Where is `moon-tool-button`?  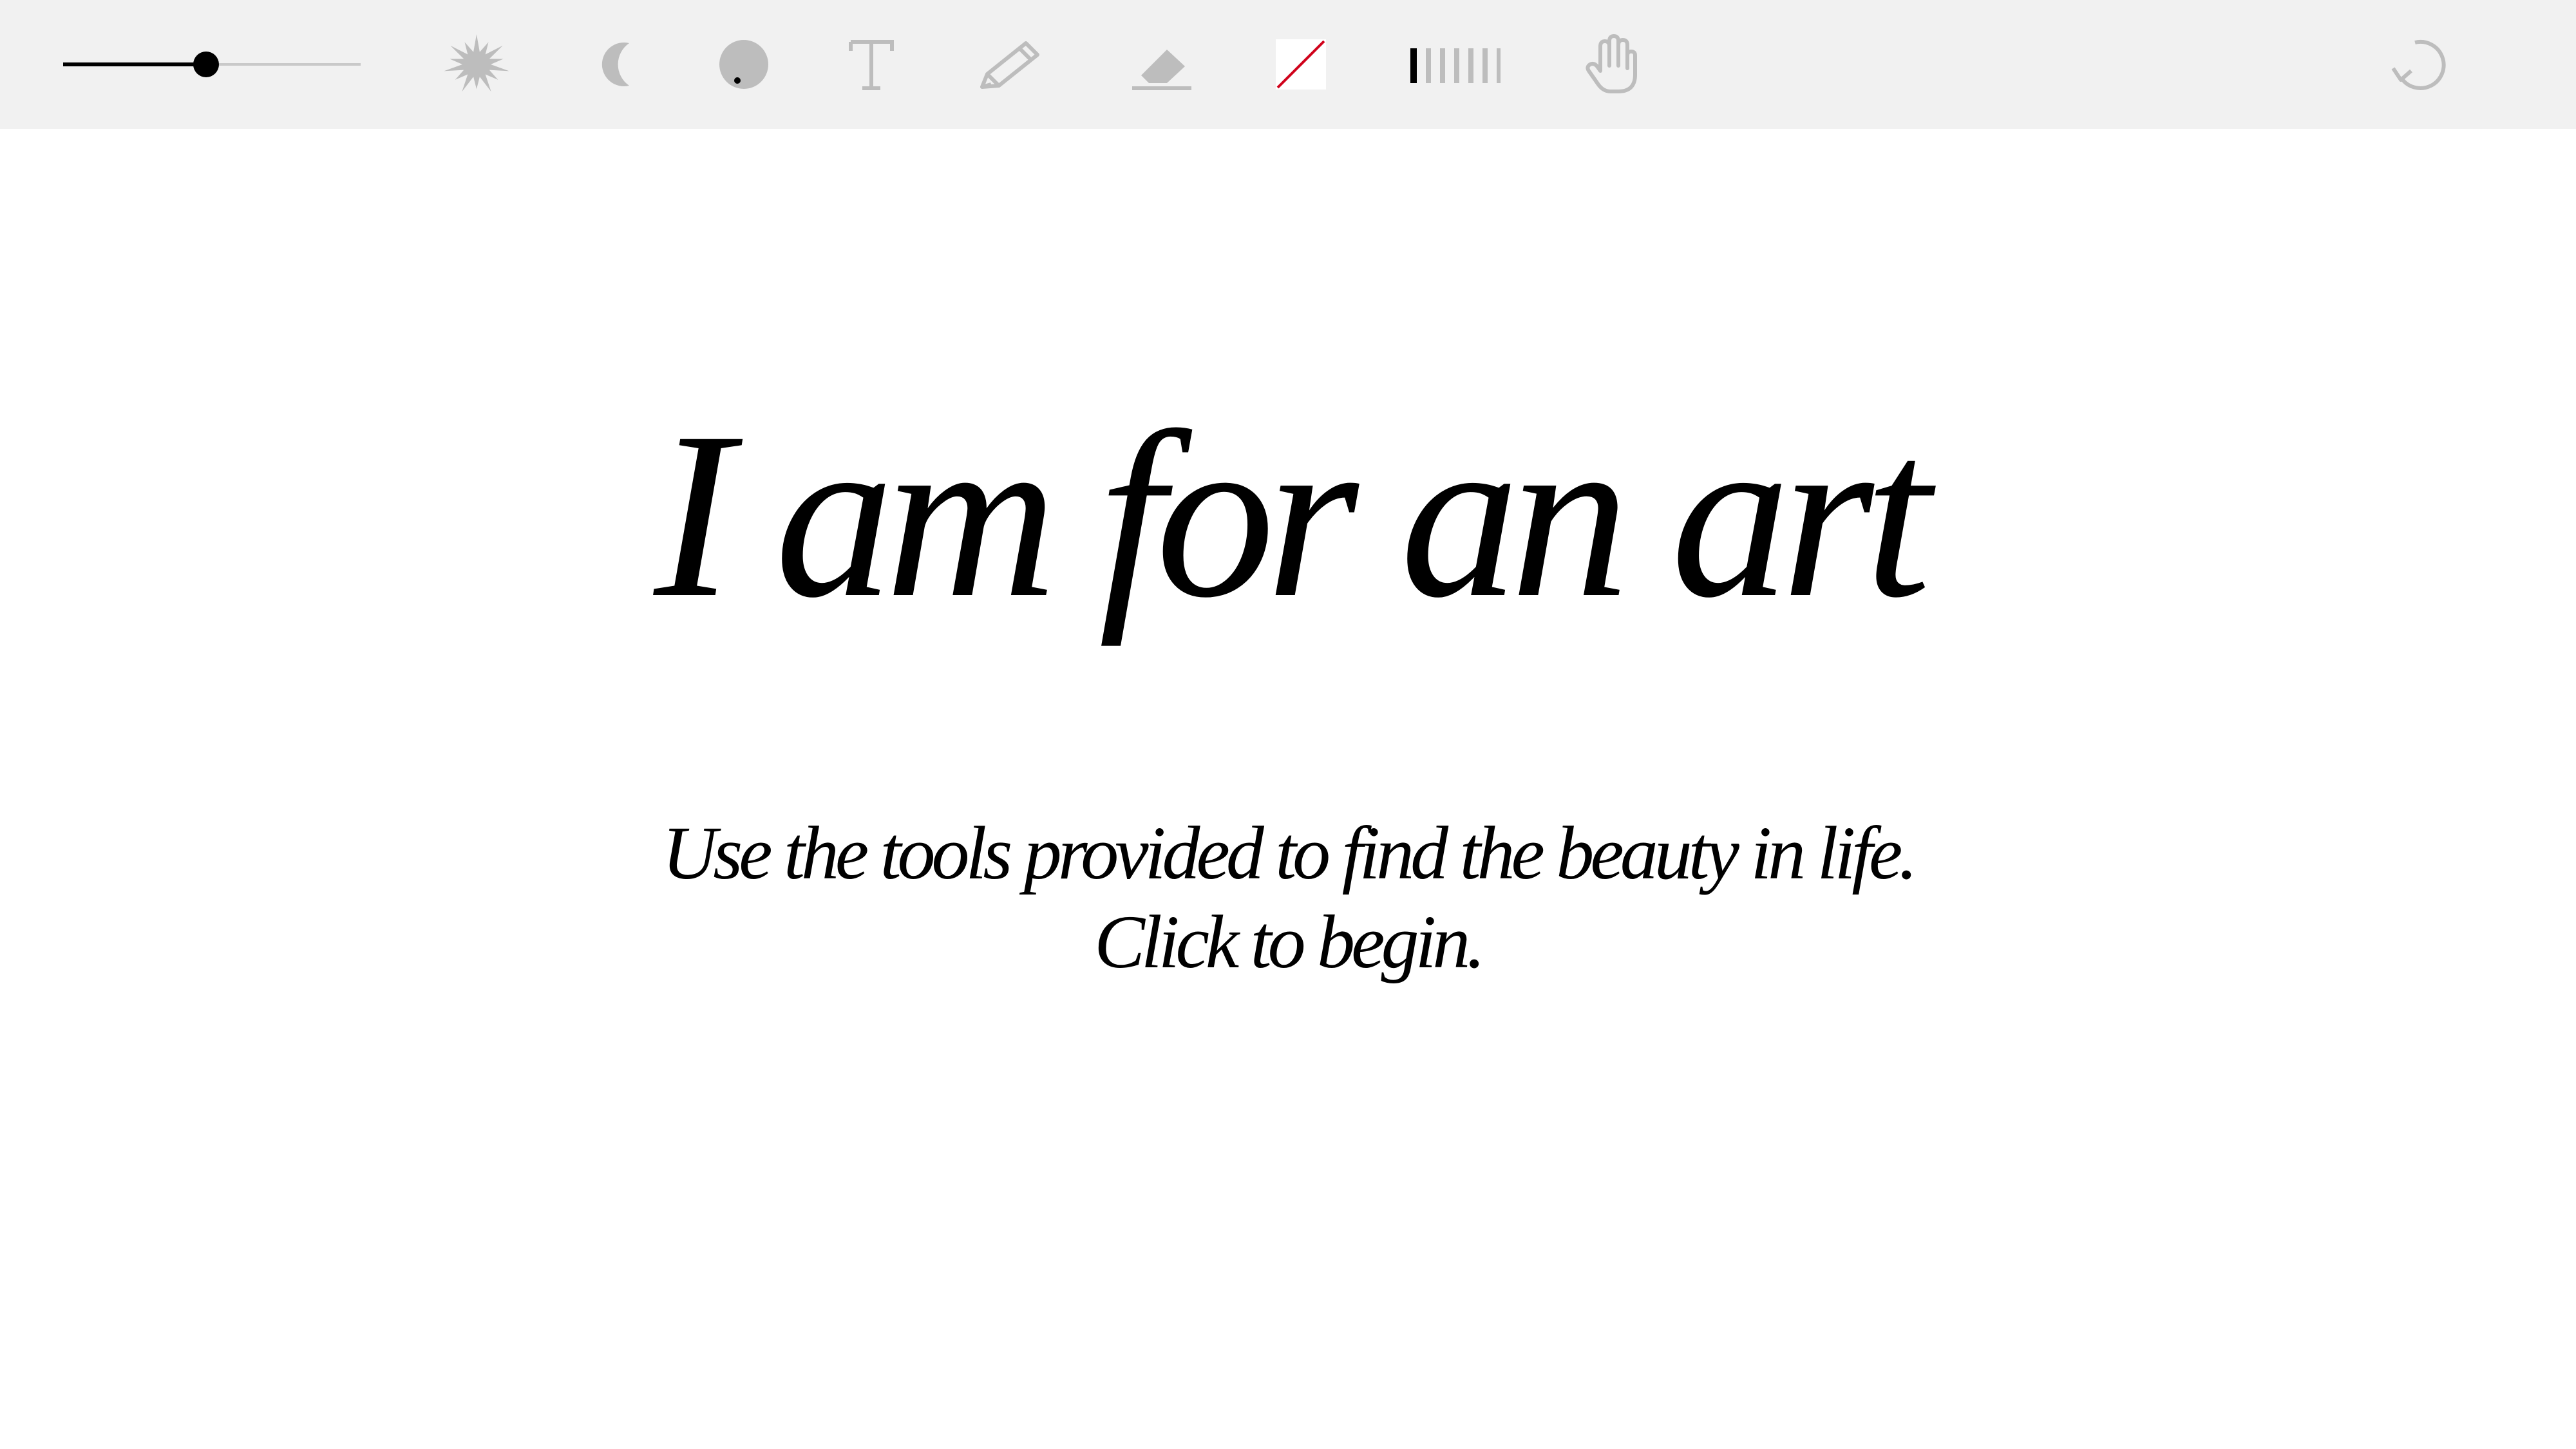 moon-tool-button is located at coordinates (621, 64).